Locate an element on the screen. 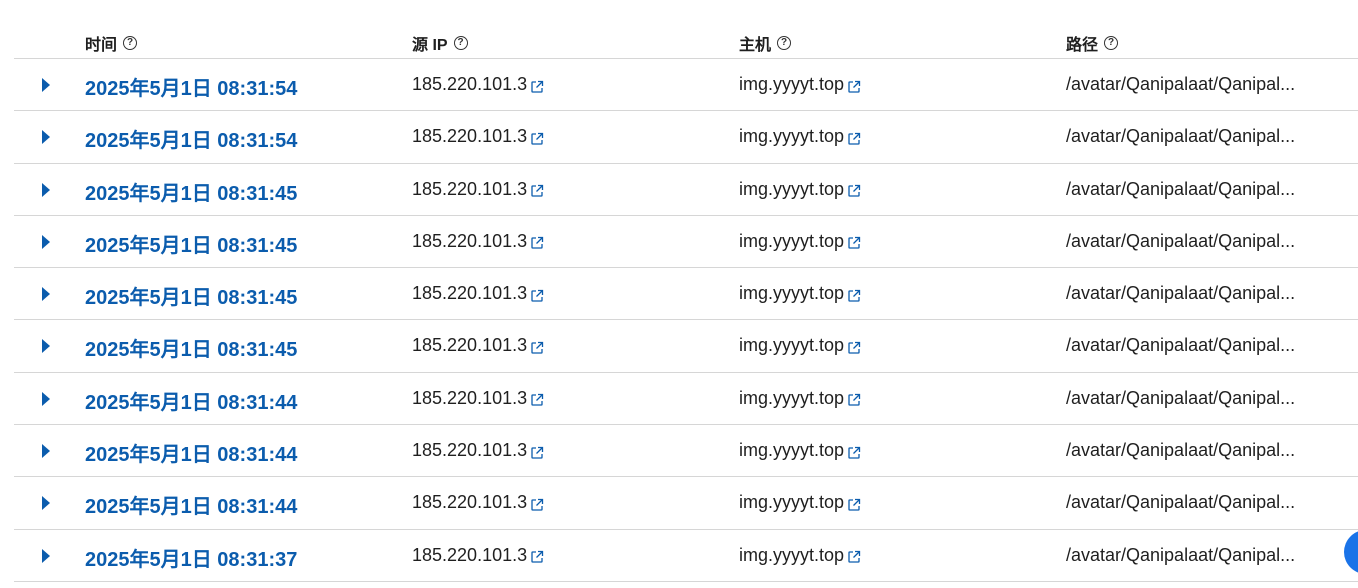 The height and width of the screenshot is (588, 1358). column-header-time: 时间 ? is located at coordinates (111, 43).